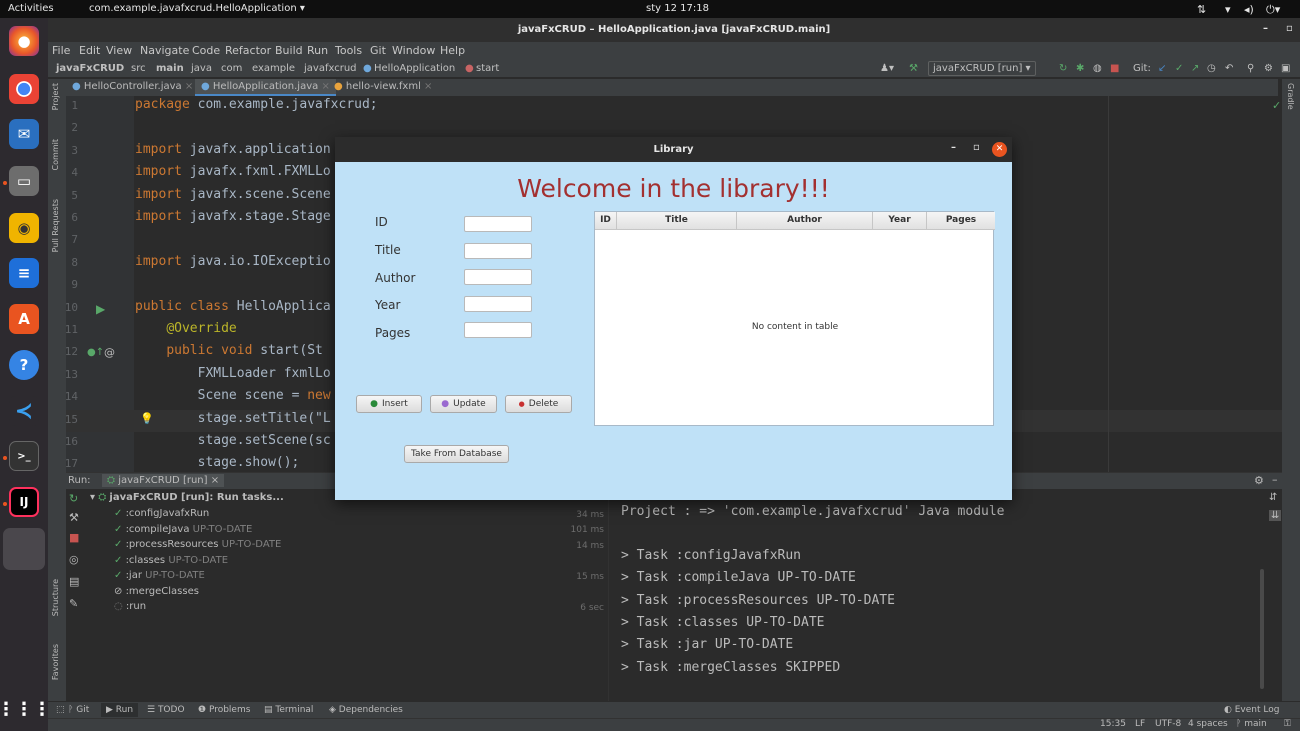 The image size is (1300, 731). What do you see at coordinates (90, 68) in the screenshot?
I see `breadcrumb-project: javaFxCRUD` at bounding box center [90, 68].